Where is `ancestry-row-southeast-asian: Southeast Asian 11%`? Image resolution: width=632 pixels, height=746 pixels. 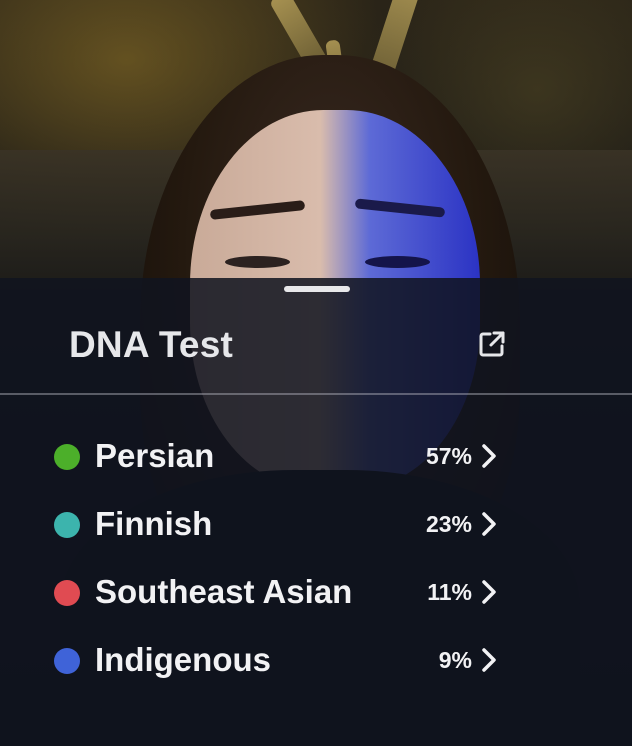
ancestry-row-southeast-asian: Southeast Asian 11% is located at coordinates (316, 593).